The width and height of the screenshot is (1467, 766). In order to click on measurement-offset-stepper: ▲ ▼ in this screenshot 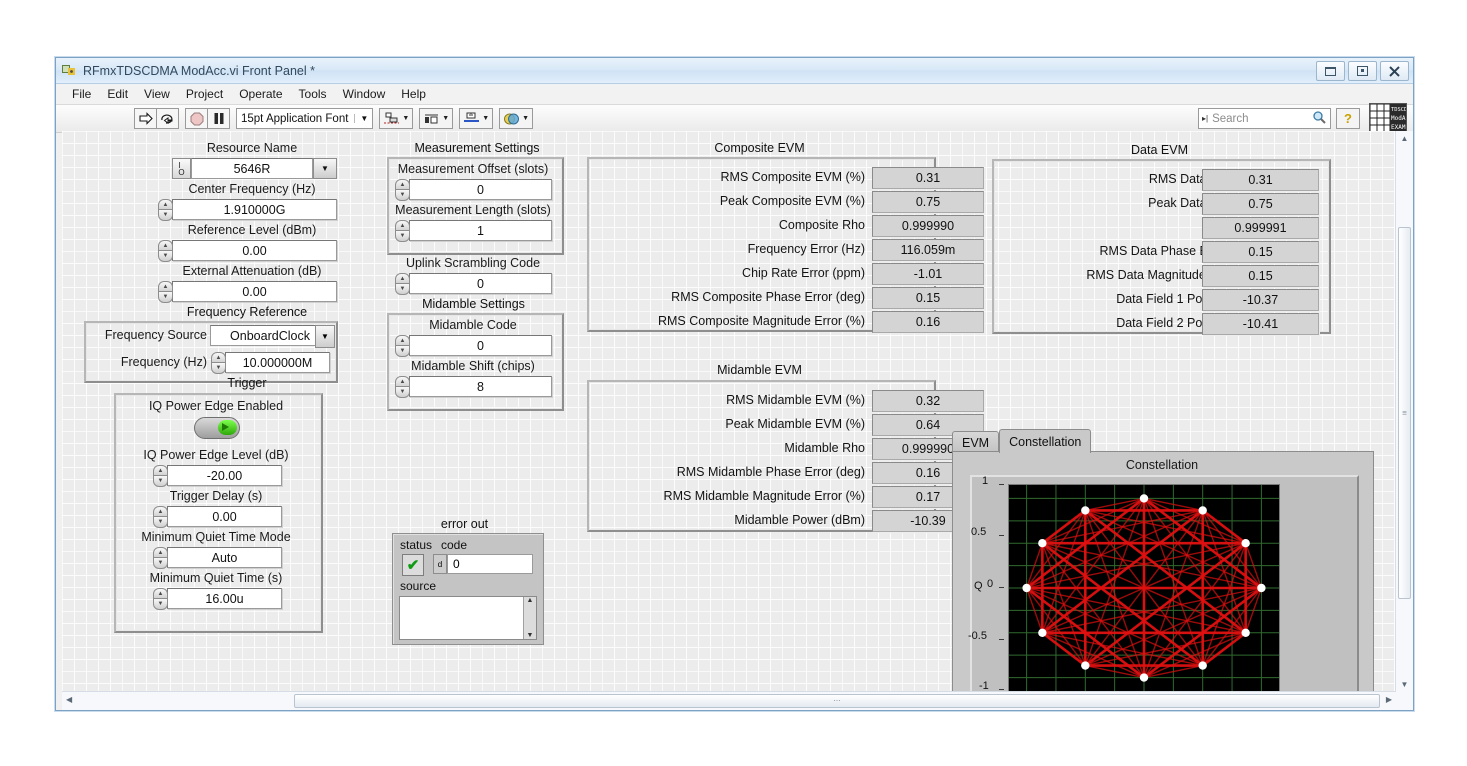, I will do `click(402, 190)`.